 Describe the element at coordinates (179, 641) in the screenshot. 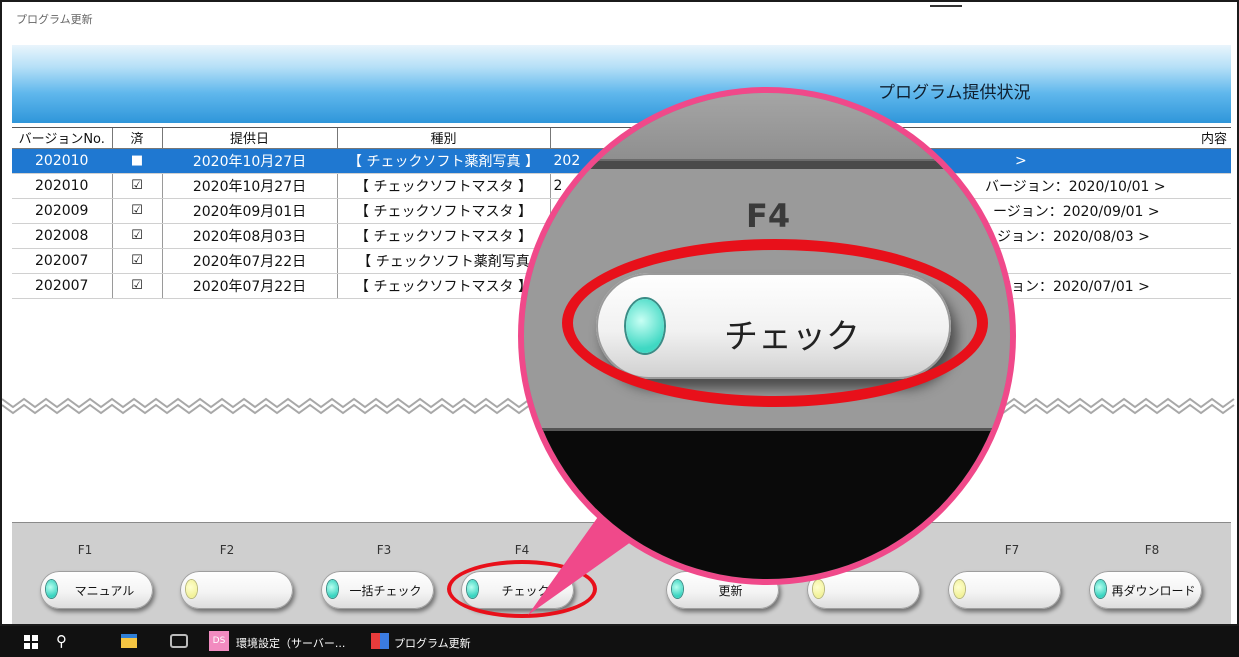

I see `app-icon` at that location.